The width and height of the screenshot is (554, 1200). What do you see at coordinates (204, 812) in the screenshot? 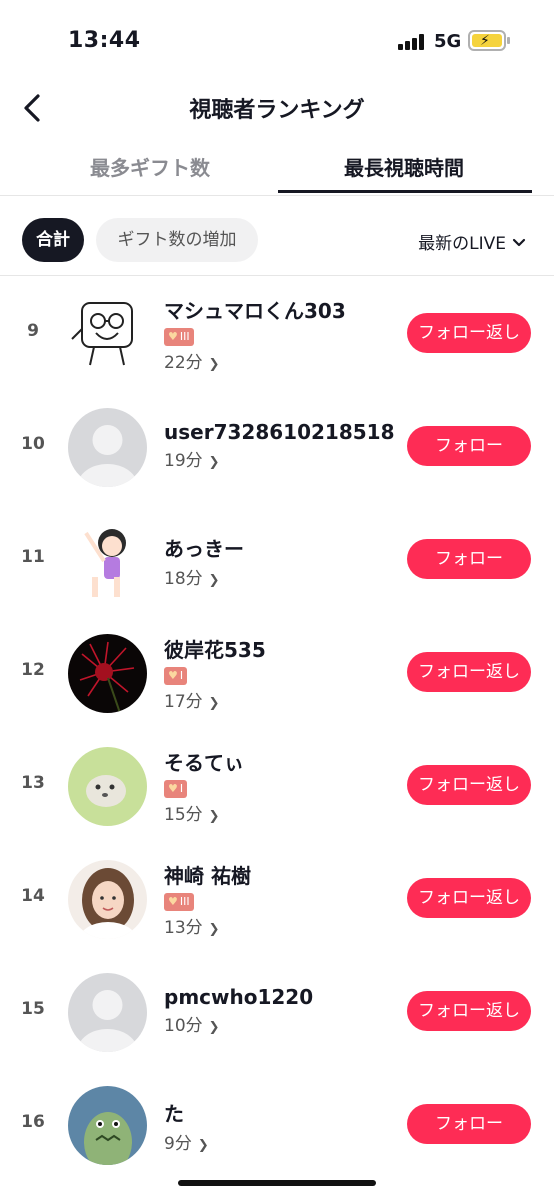
I see `watch-duration: 15分 ❯` at bounding box center [204, 812].